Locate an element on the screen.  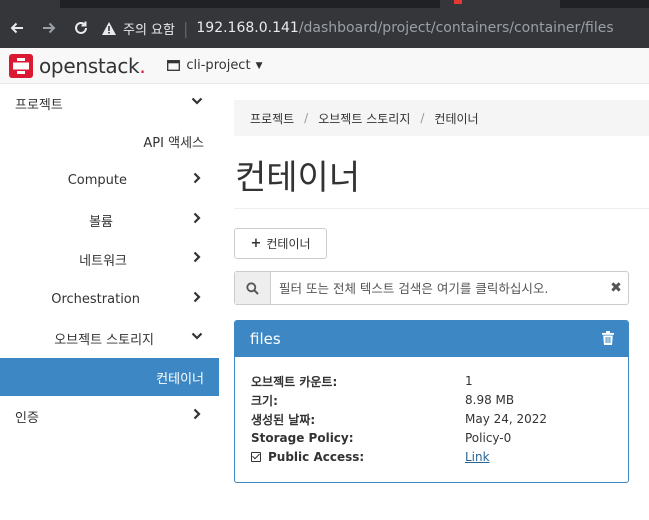
logo-text: openstack. is located at coordinates (92, 65).